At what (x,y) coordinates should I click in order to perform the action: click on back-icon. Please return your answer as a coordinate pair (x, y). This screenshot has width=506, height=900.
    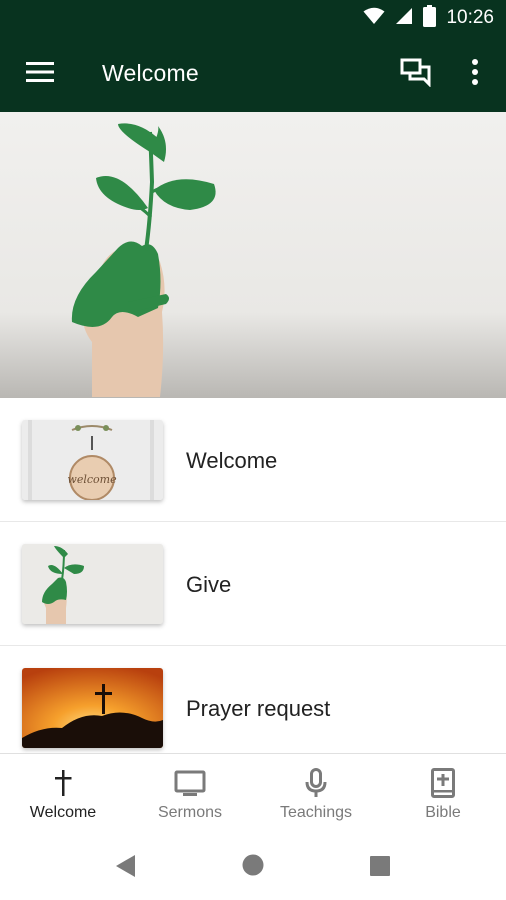
    Looking at the image, I should click on (126, 868).